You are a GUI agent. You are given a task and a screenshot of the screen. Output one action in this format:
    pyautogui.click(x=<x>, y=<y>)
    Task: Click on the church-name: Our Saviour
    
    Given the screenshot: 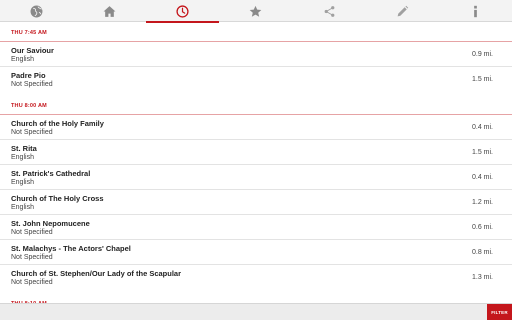 What is the action you would take?
    pyautogui.click(x=32, y=50)
    